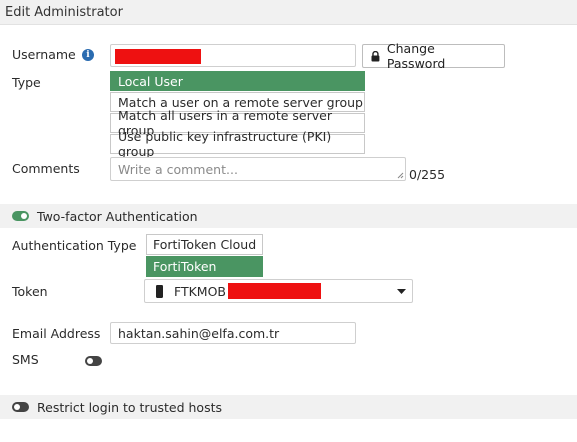  What do you see at coordinates (88, 55) in the screenshot?
I see `info-icon: i` at bounding box center [88, 55].